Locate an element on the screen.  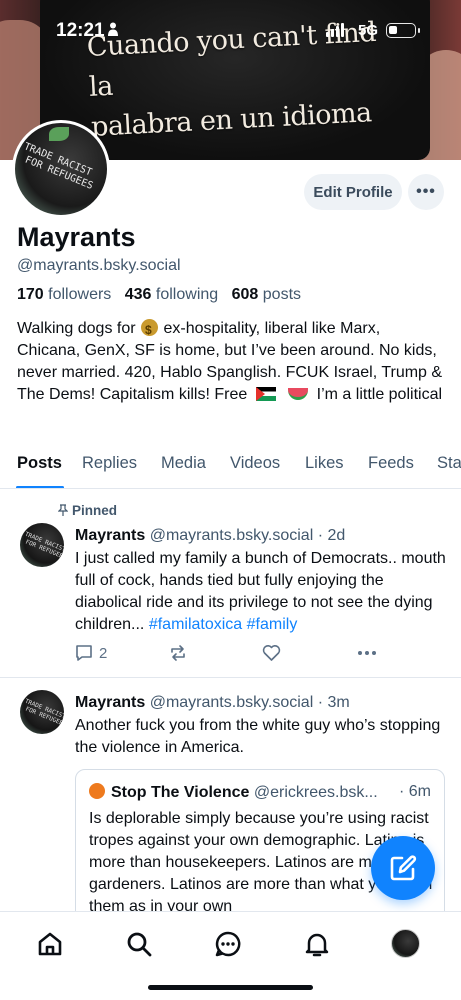
tab-posts: Posts is located at coordinates (39, 463).